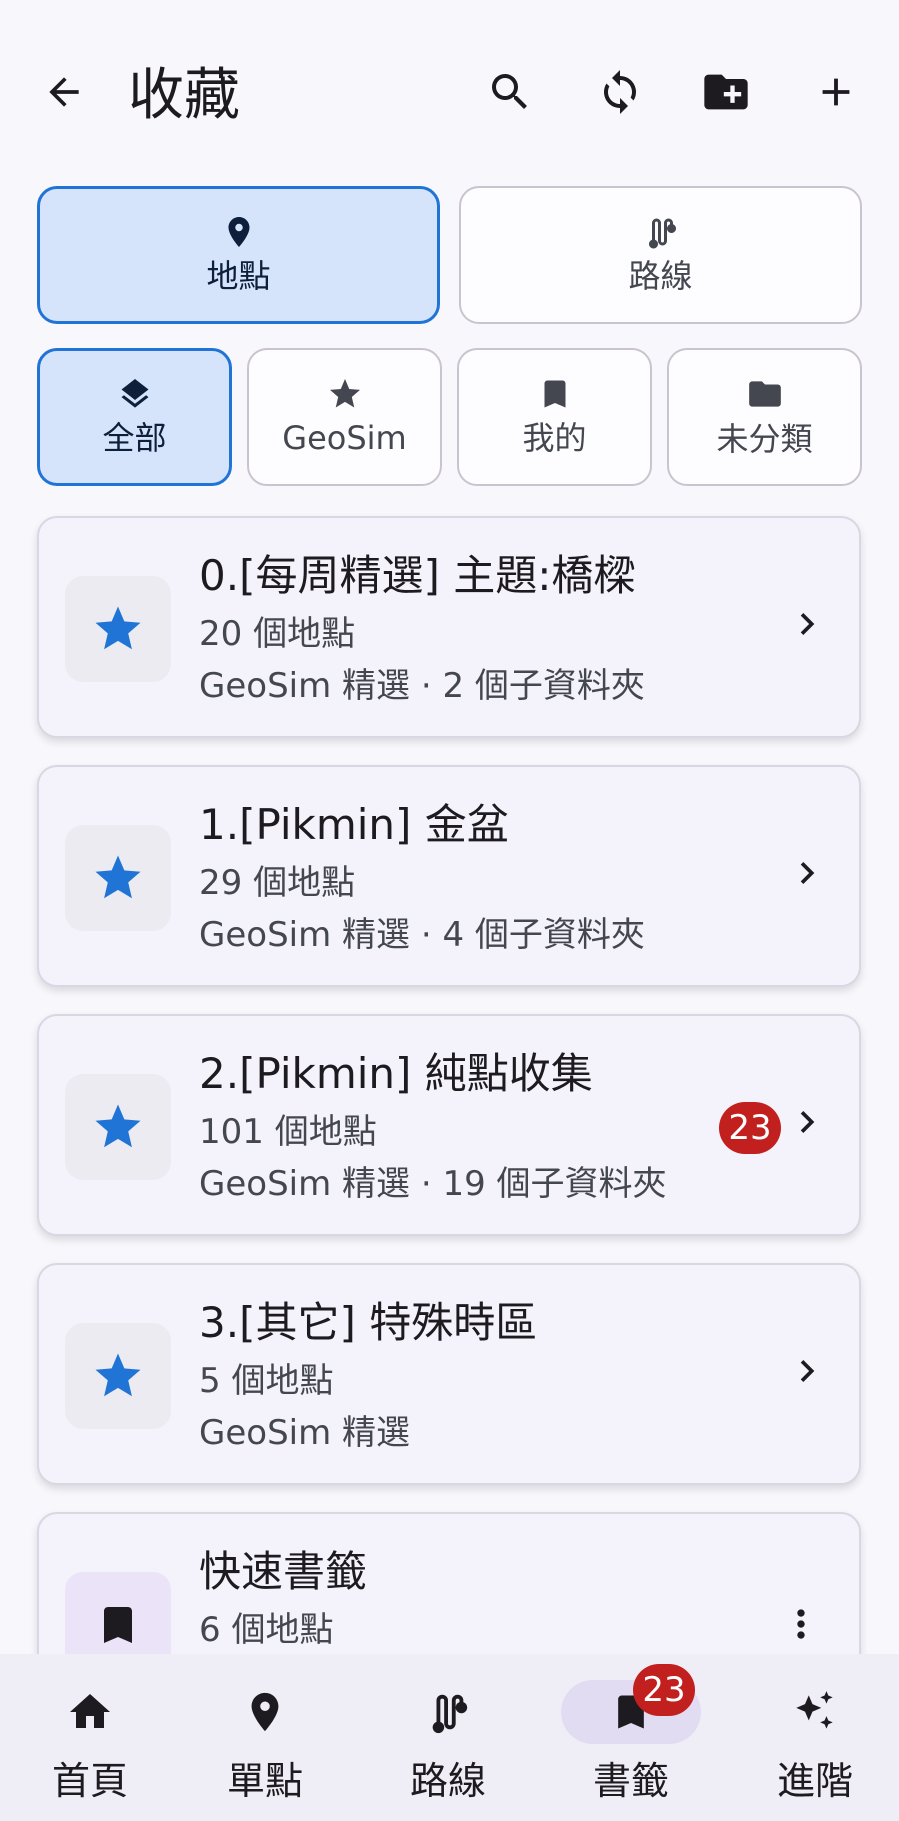  What do you see at coordinates (305, 1433) in the screenshot?
I see `folder-meta: GeoSim 精選` at bounding box center [305, 1433].